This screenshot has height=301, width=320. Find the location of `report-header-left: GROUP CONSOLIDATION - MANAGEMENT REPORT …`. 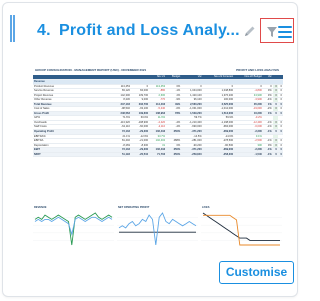

report-header-left: GROUP CONSOLIDATION - MANAGEMENT REPORT … is located at coordinates (91, 70).